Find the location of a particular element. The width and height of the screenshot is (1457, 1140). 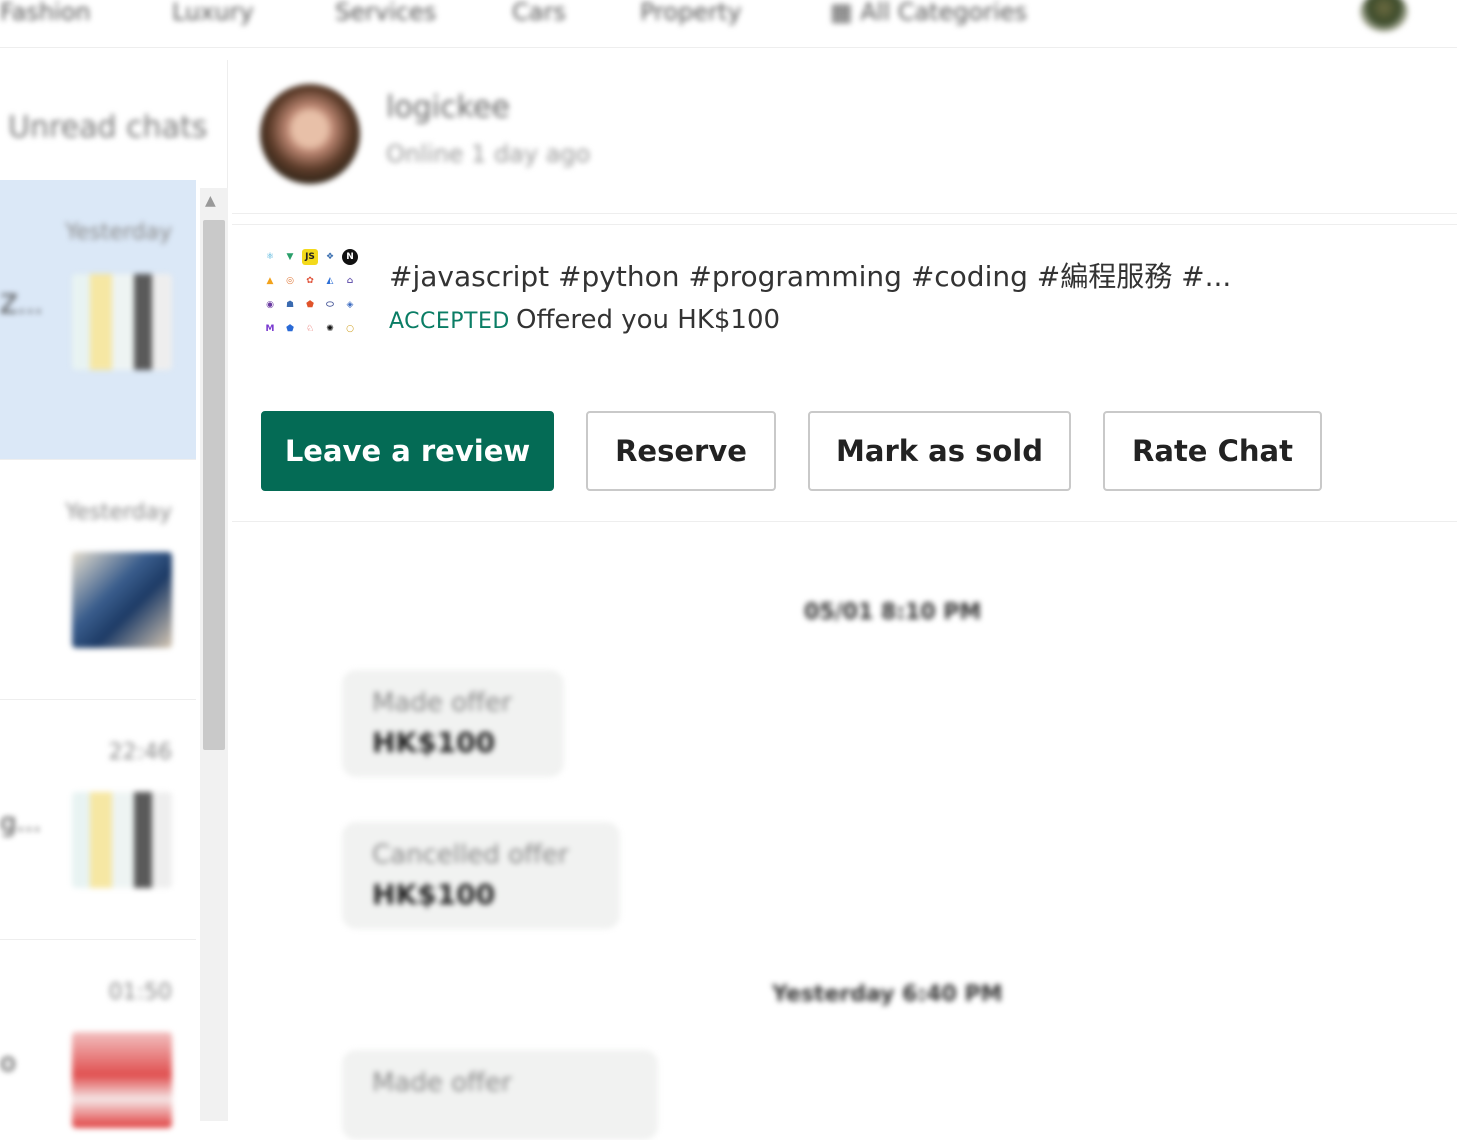

chat-list-item: 01:50 o is located at coordinates (98, 1040).